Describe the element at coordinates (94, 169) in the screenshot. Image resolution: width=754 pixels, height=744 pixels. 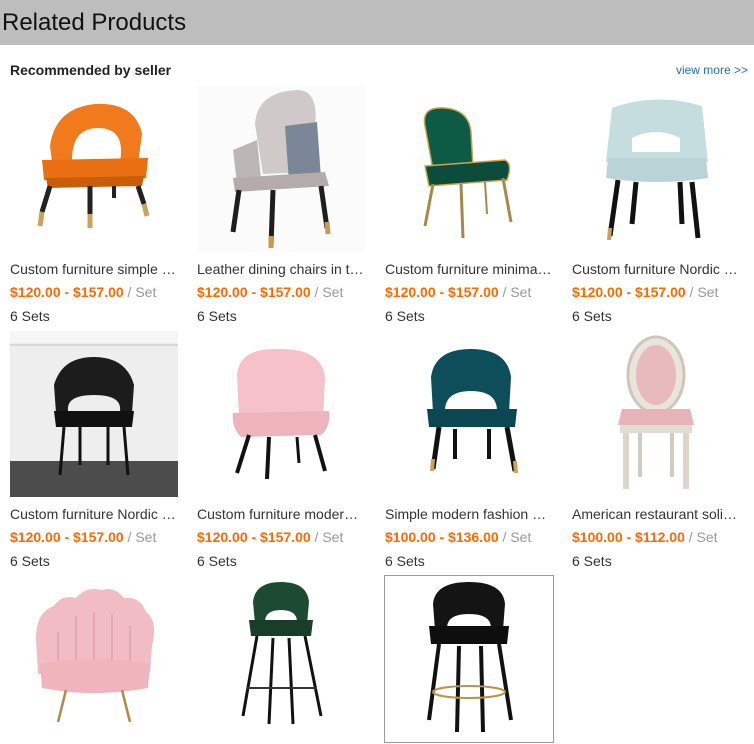
I see `product-image-orange-dining-chair` at that location.